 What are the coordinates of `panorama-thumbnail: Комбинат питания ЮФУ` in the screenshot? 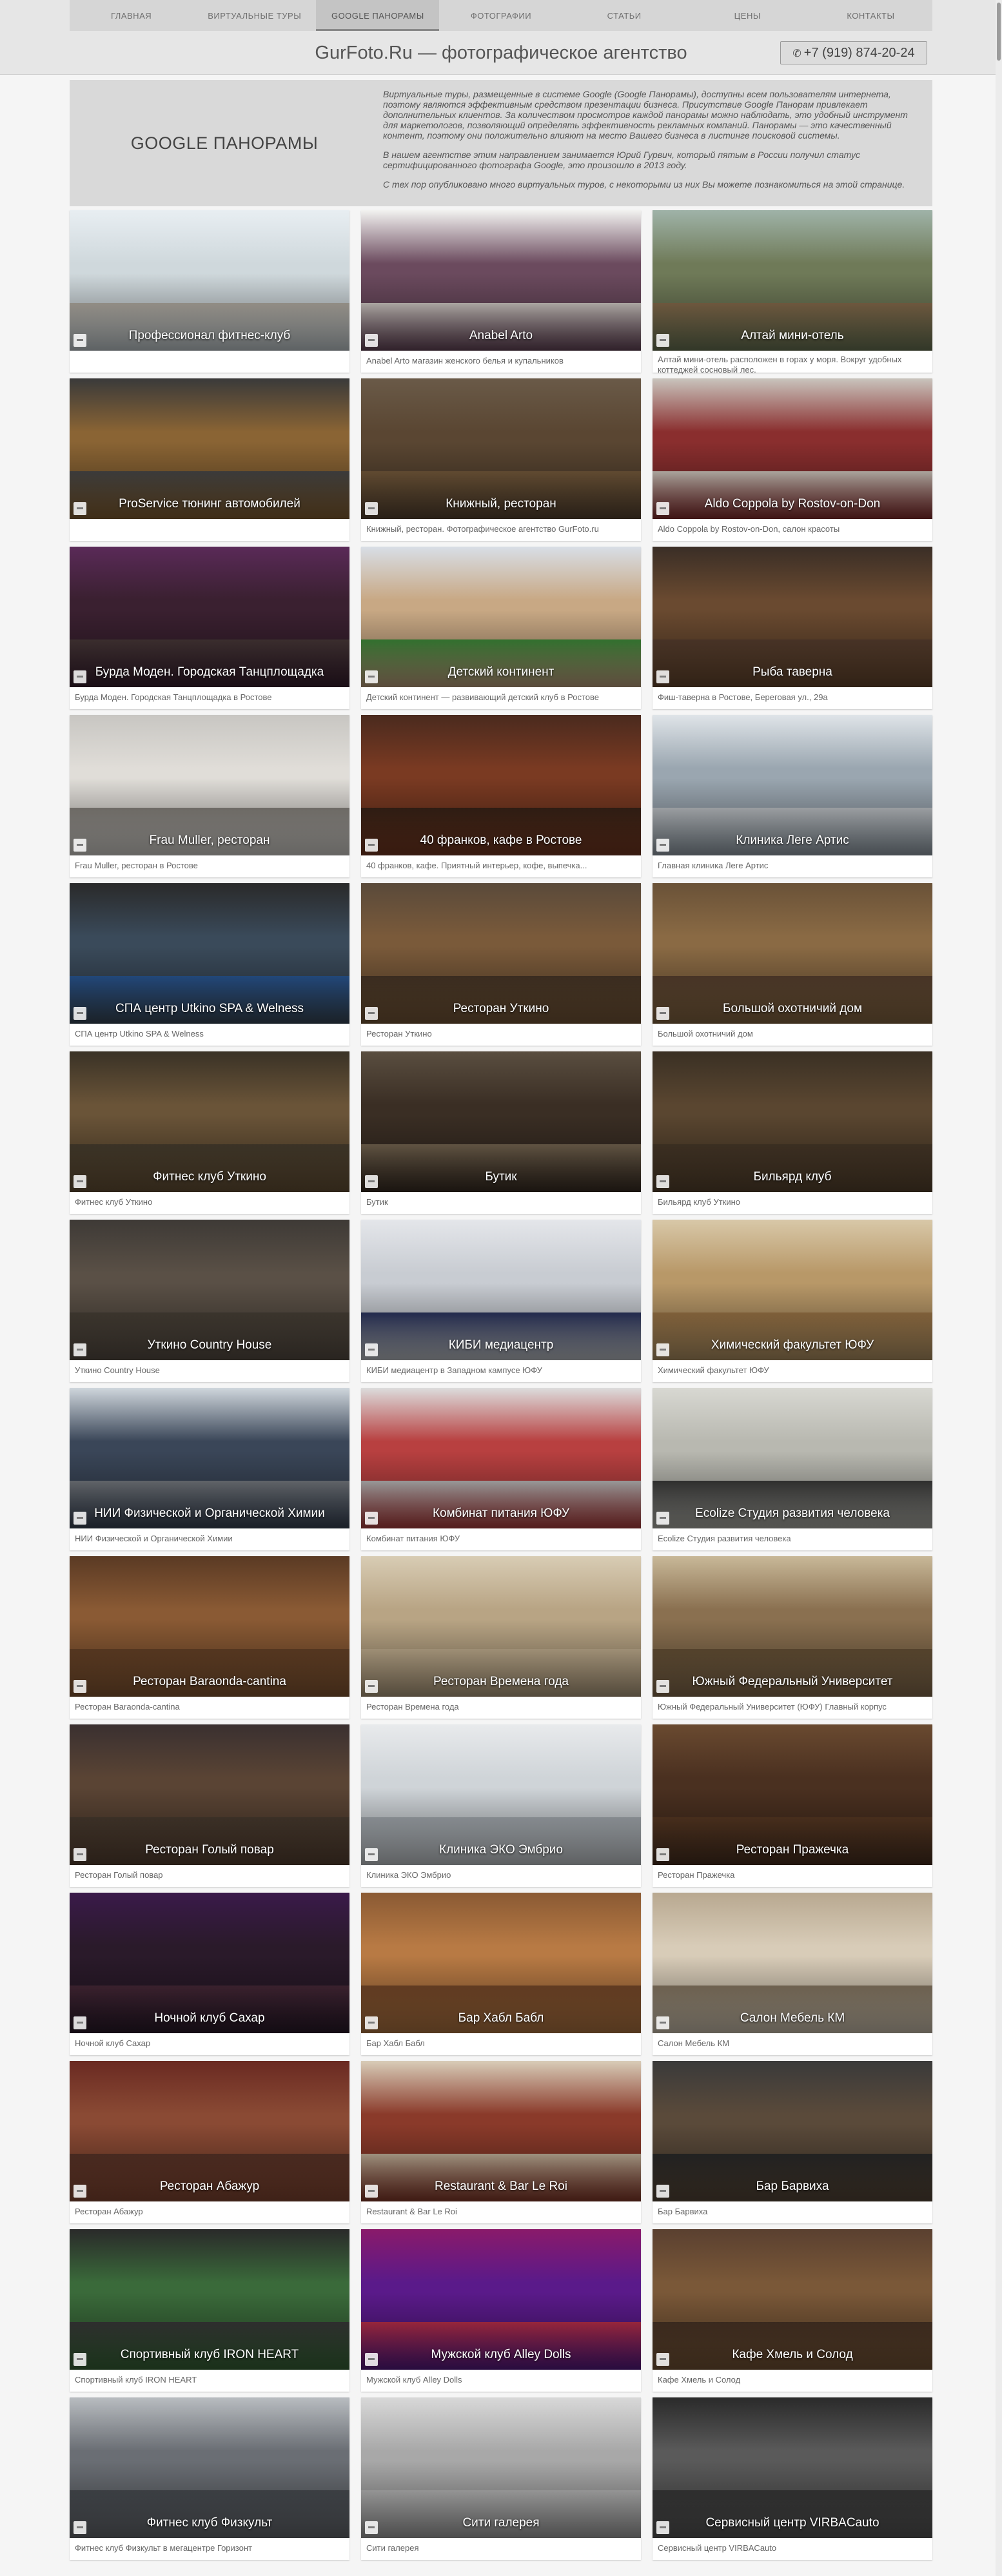 It's located at (501, 1458).